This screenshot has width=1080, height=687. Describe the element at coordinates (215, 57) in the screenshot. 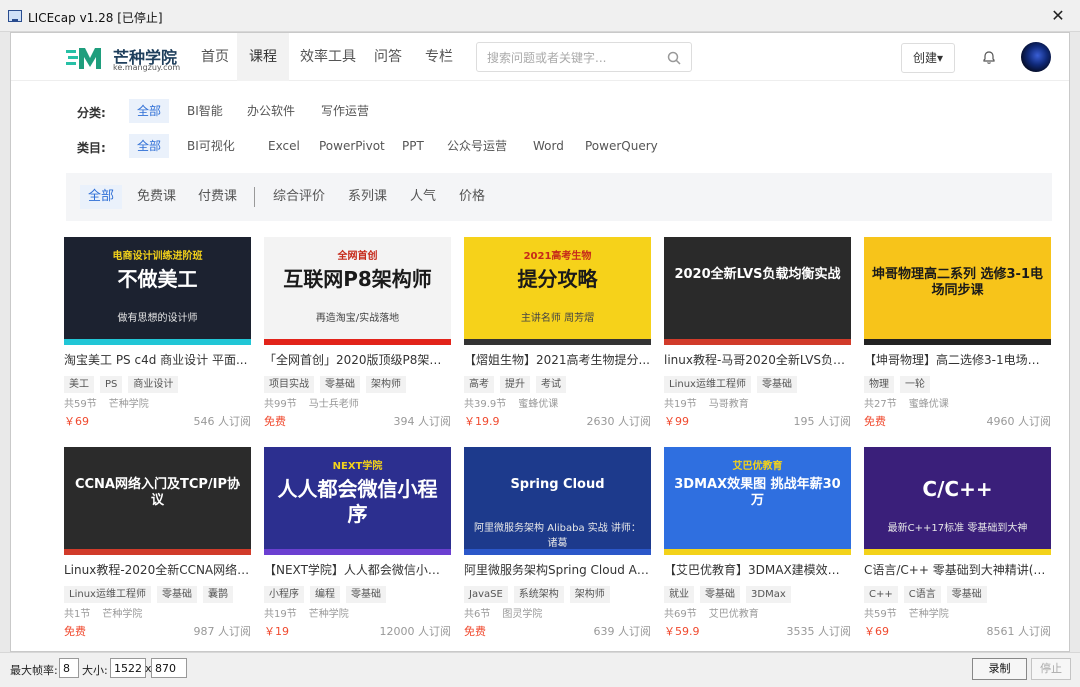

I see `nav-home: 首页` at that location.